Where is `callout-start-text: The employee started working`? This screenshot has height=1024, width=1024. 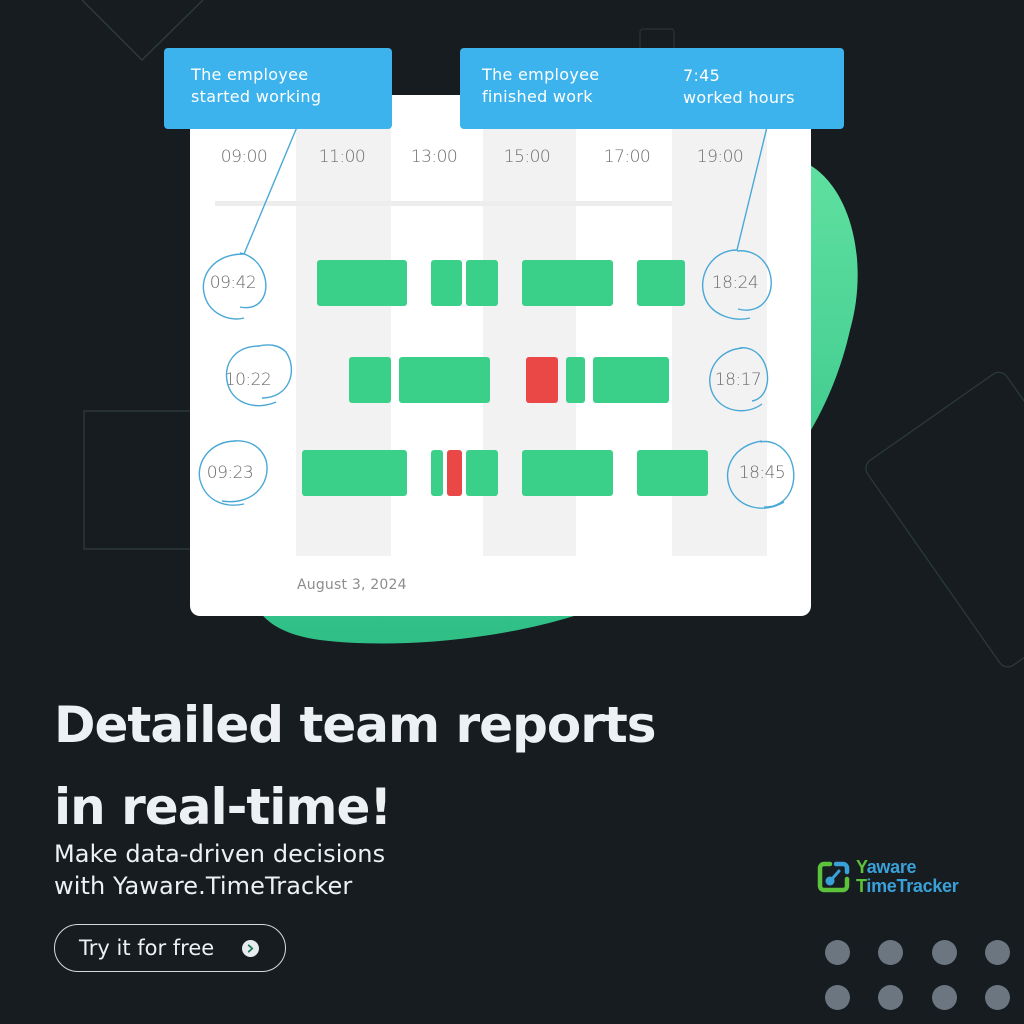
callout-start-text: The employee started working is located at coordinates (256, 85).